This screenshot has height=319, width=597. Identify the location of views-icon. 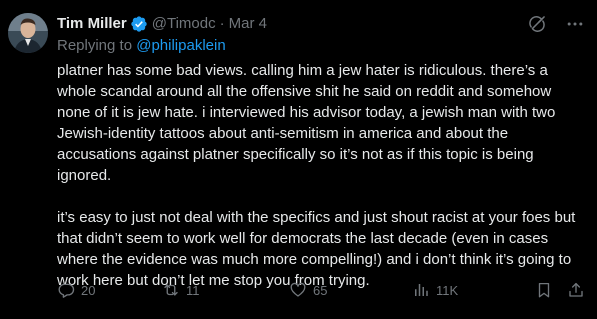
(421, 290).